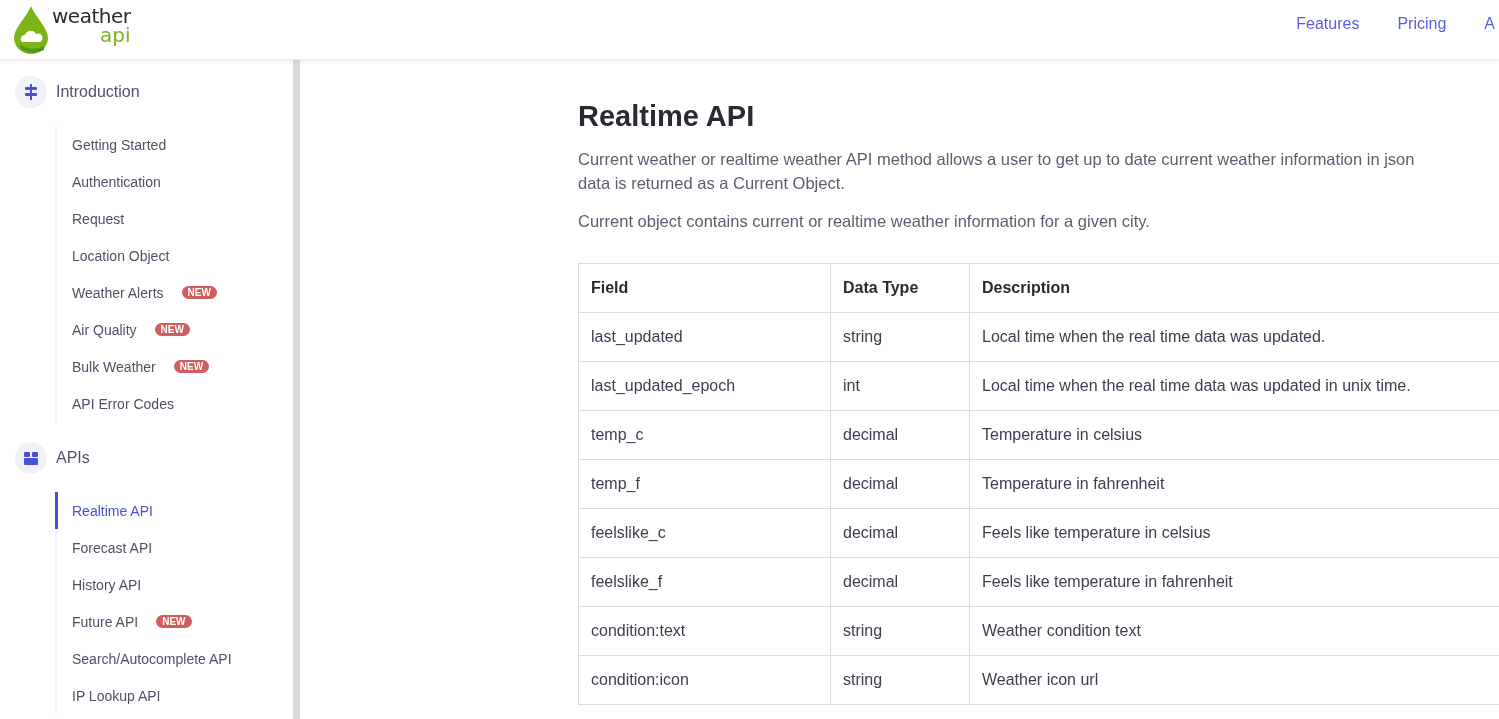 Image resolution: width=1499 pixels, height=719 pixels. Describe the element at coordinates (174, 181) in the screenshot. I see `sidebar-item: Authentication` at that location.